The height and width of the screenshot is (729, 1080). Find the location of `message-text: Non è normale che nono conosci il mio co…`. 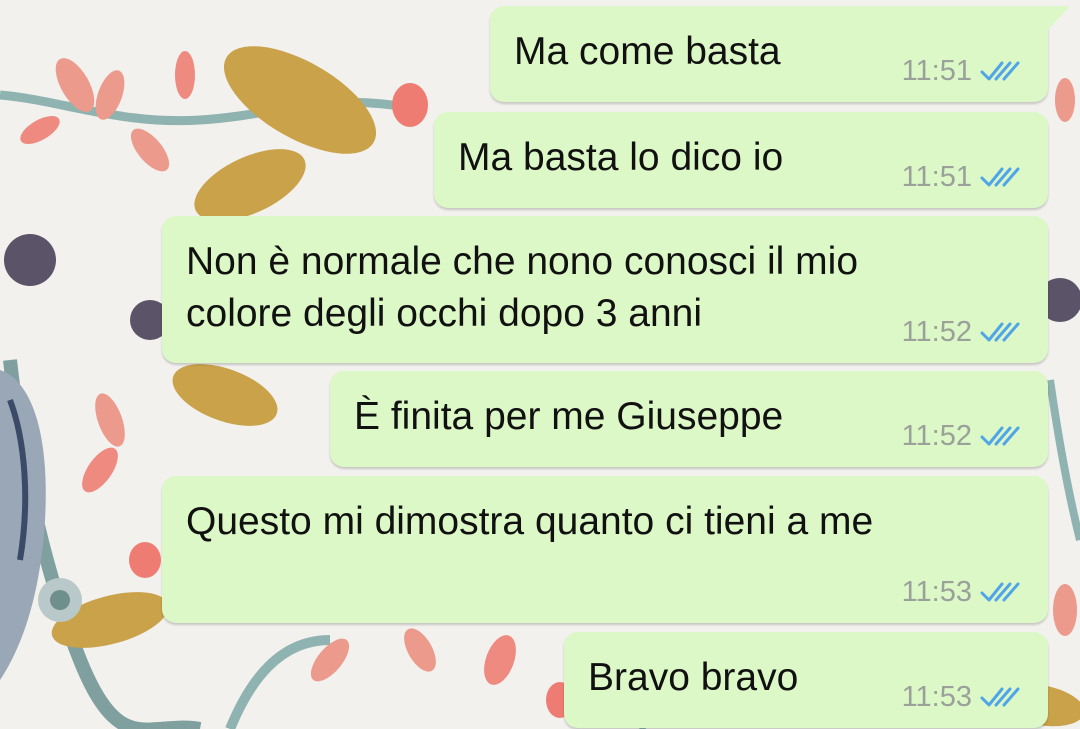

message-text: Non è normale che nono conosci il mio co… is located at coordinates (522, 287).